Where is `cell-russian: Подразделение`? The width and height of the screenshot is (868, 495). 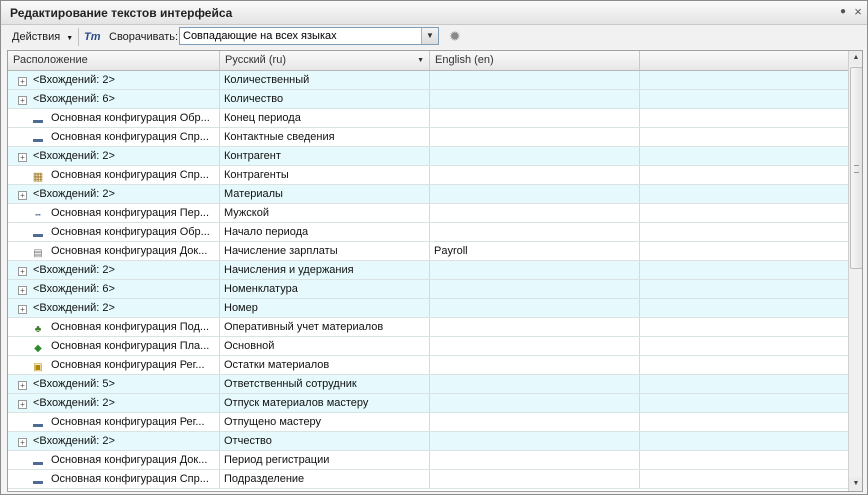 cell-russian: Подразделение is located at coordinates (325, 479).